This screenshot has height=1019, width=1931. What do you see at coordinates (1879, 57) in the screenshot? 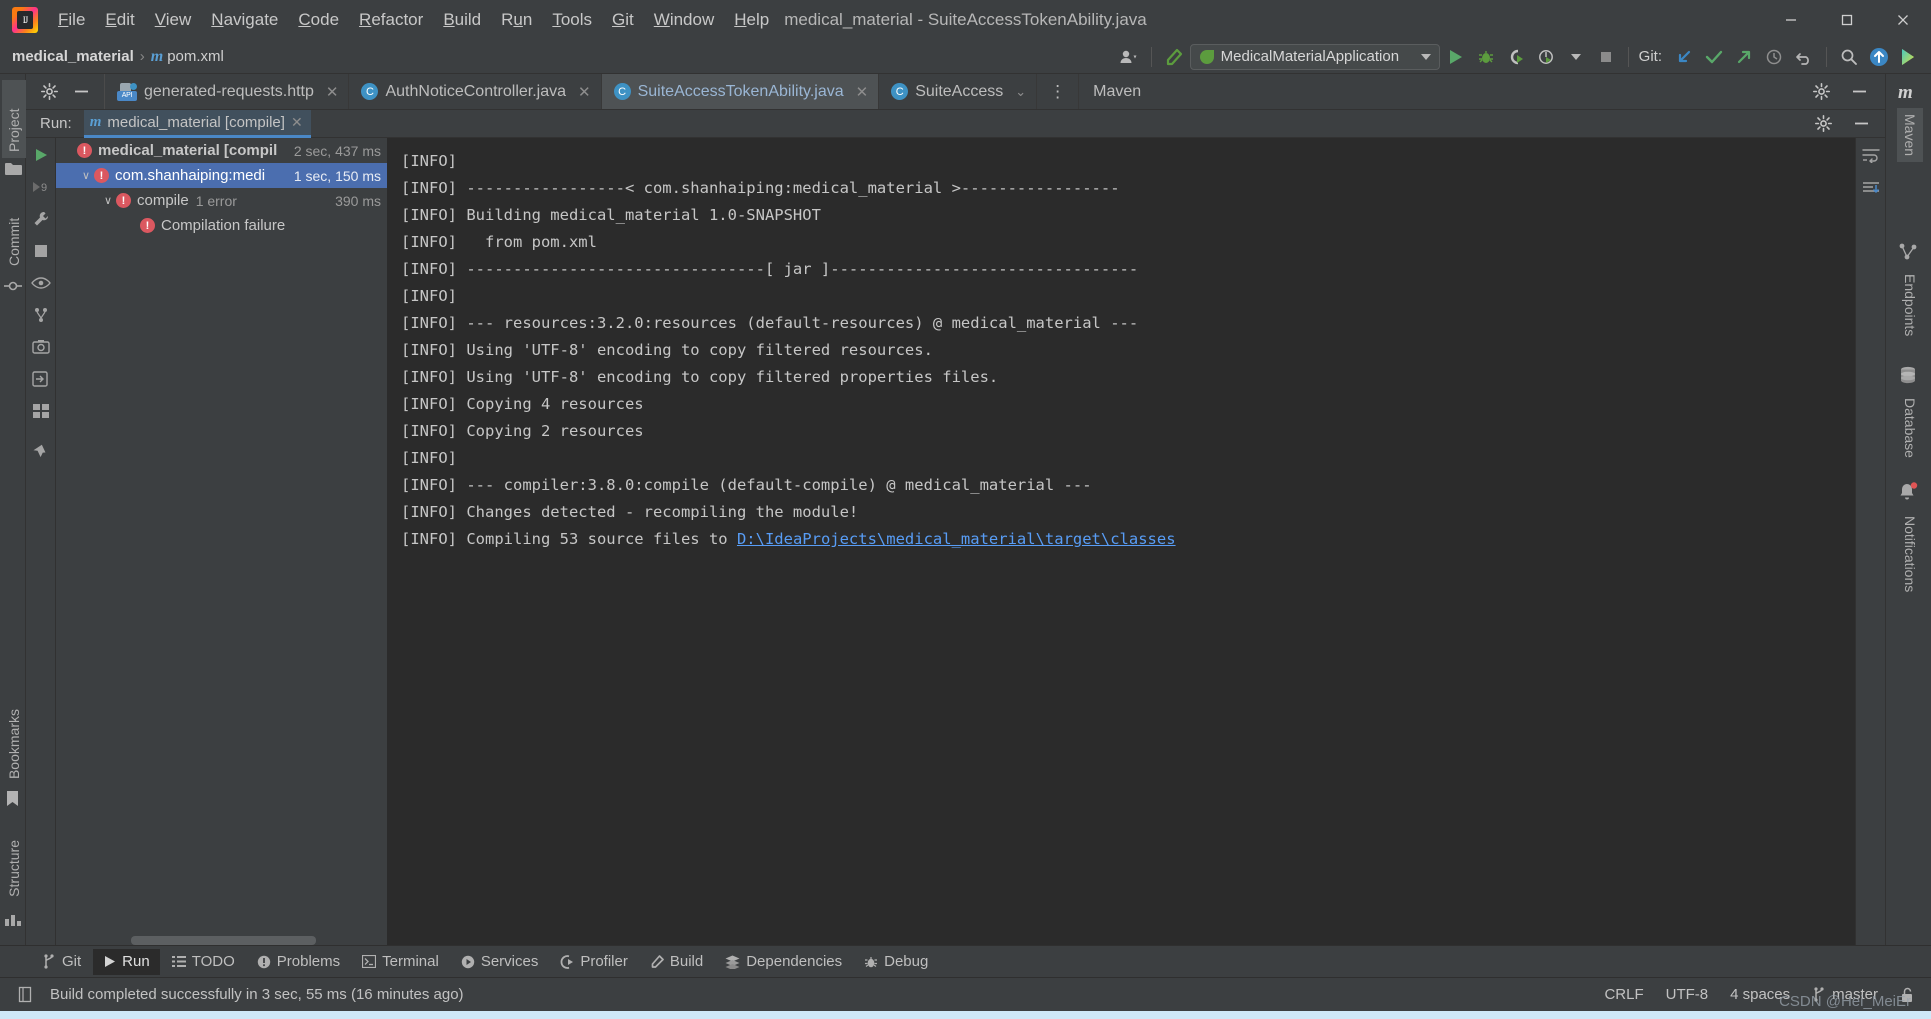
I see `update-available-icon` at bounding box center [1879, 57].